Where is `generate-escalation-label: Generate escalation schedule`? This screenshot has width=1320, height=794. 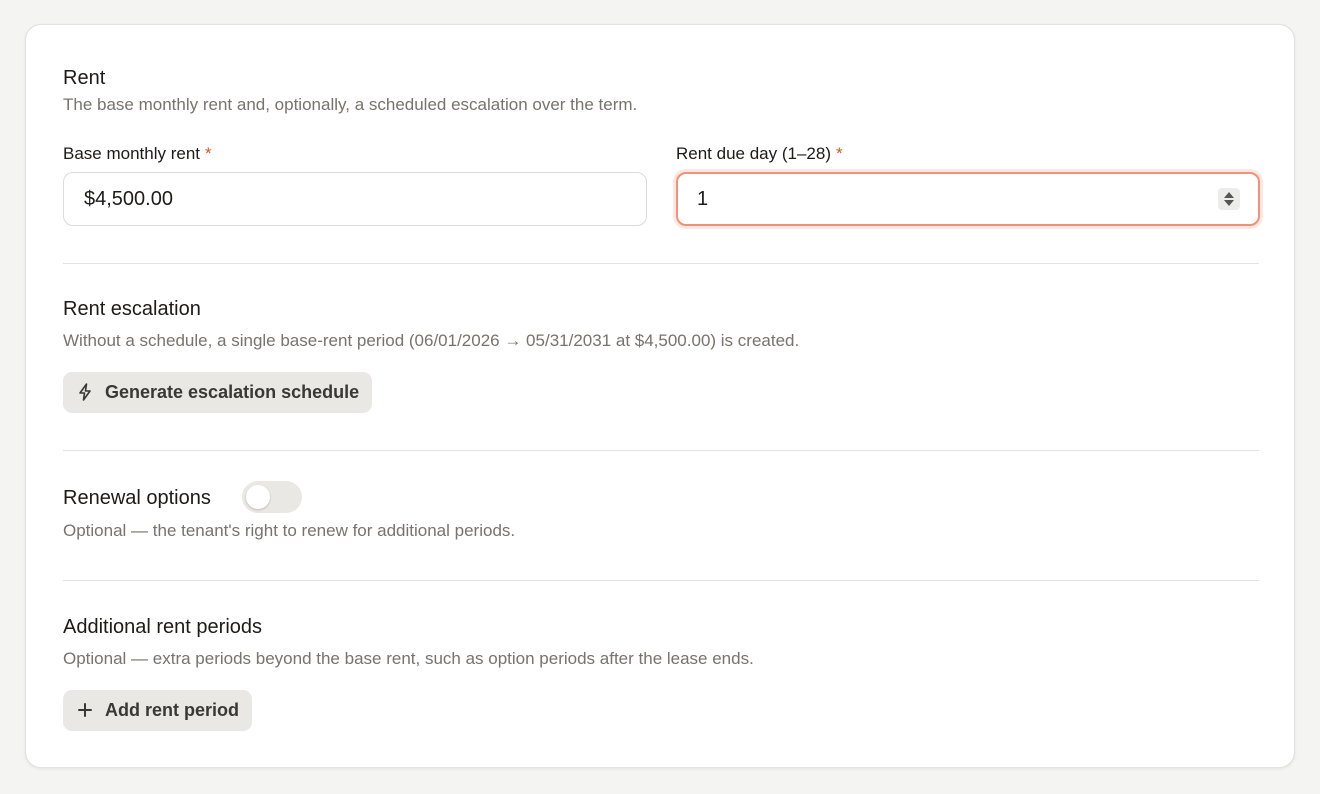
generate-escalation-label: Generate escalation schedule is located at coordinates (232, 392).